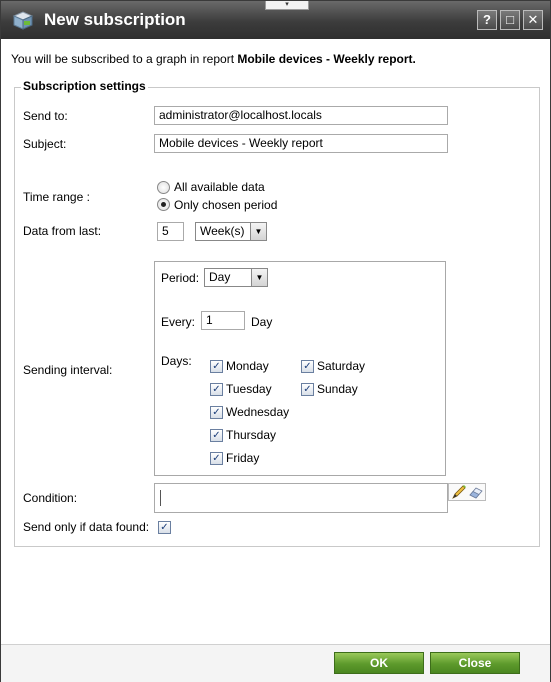 This screenshot has width=551, height=682. I want to click on help-button: ?, so click(487, 20).